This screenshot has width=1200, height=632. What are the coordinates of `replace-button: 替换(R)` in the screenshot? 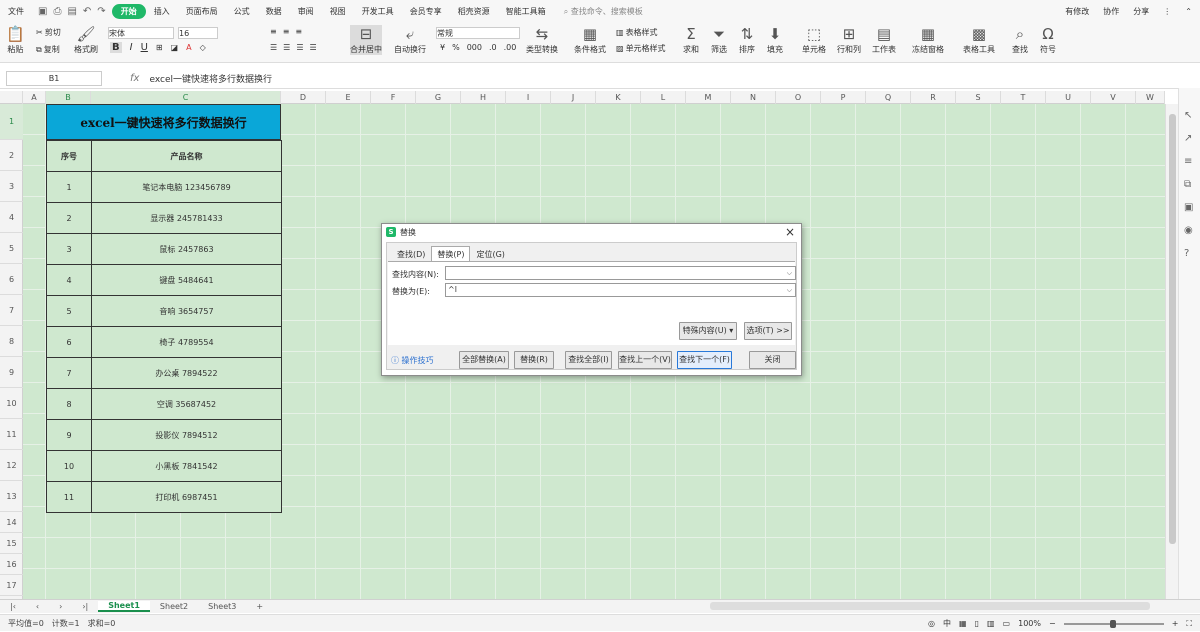 It's located at (534, 360).